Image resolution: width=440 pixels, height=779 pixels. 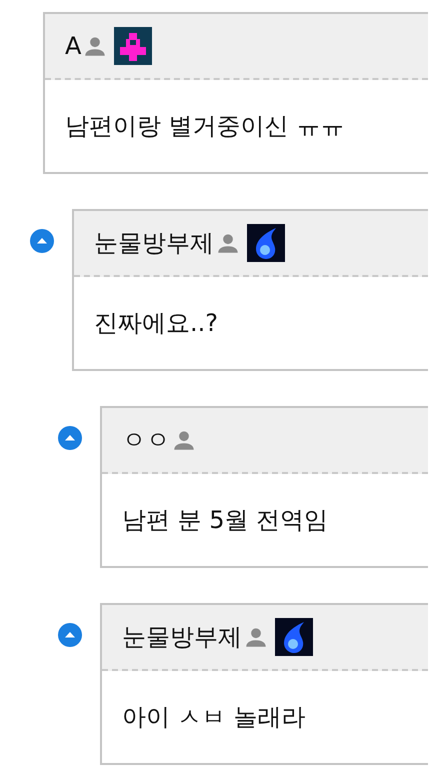 What do you see at coordinates (204, 126) in the screenshot?
I see `comment-text: 남편이랑 별거중이신 ㅠㅠ` at bounding box center [204, 126].